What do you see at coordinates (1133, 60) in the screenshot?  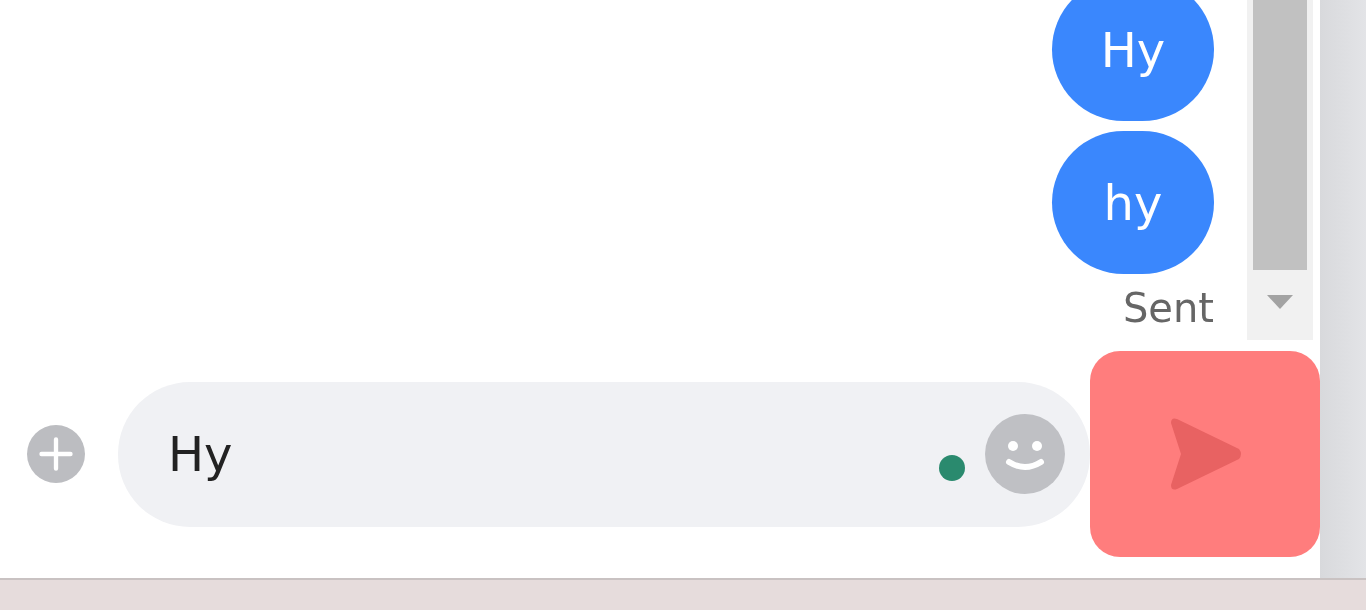 I see `message-bubble: Hy` at bounding box center [1133, 60].